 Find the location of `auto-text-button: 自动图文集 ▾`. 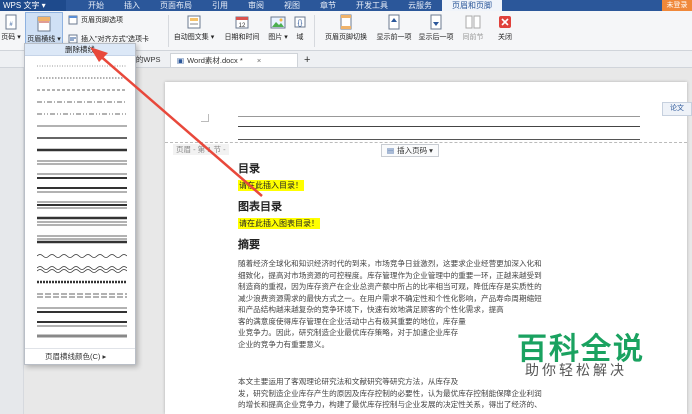

auto-text-button: 自动图文集 ▾ is located at coordinates (194, 26).